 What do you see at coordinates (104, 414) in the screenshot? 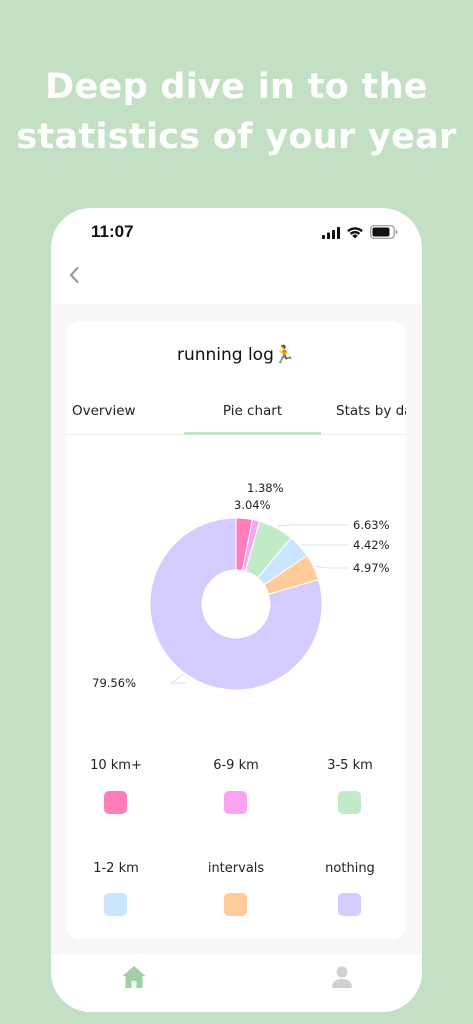
I see `tab-overview: Overview` at bounding box center [104, 414].